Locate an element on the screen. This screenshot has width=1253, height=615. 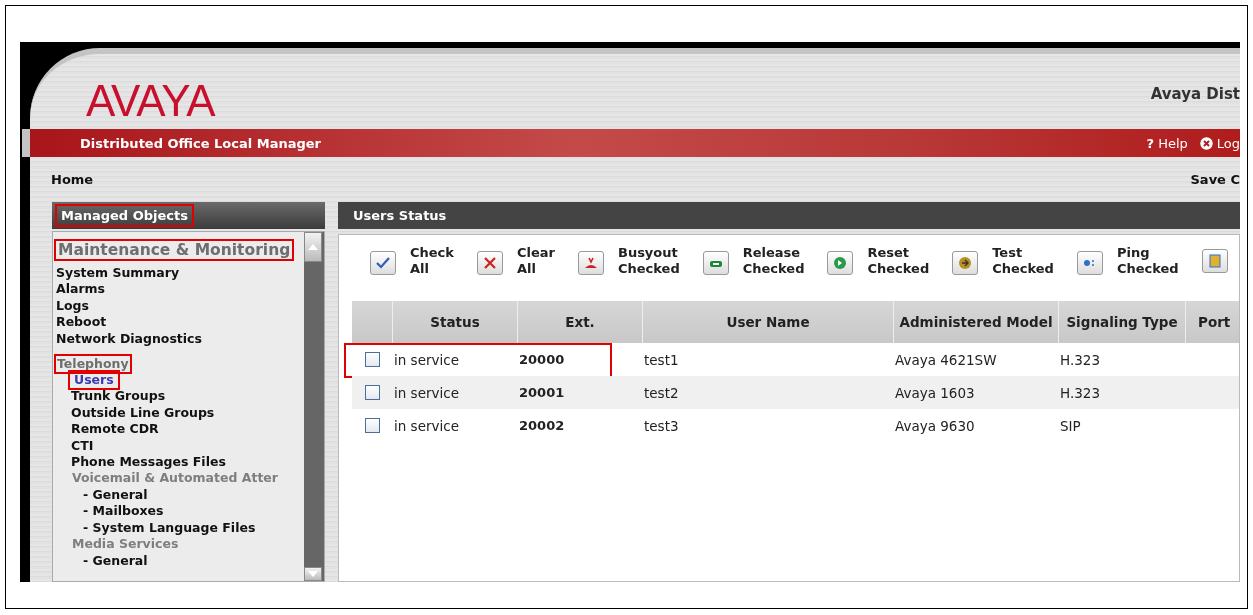
header-link: Log is located at coordinates (1219, 143).